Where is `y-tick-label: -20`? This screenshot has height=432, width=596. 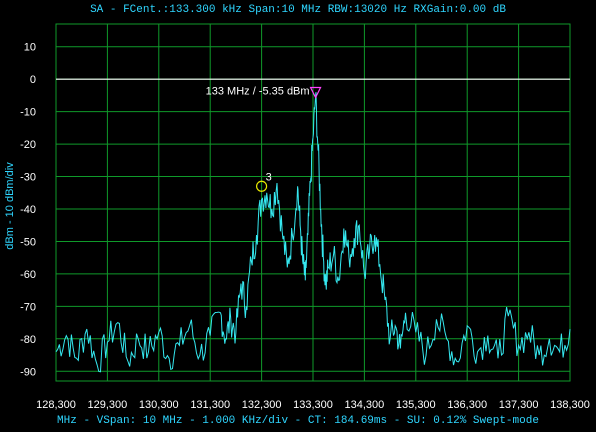 y-tick-label: -20 is located at coordinates (28, 145).